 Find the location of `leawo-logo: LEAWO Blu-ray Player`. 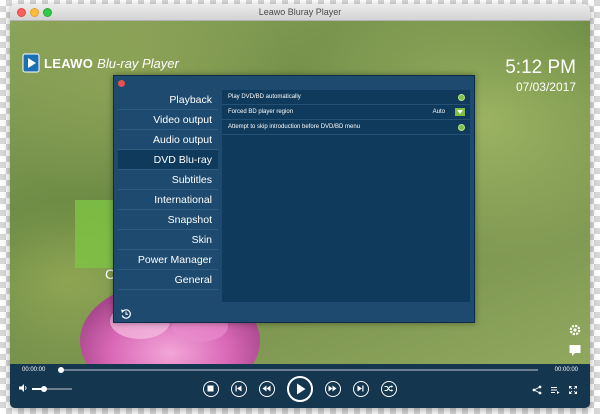

leawo-logo: LEAWO Blu-ray Player is located at coordinates (100, 63).